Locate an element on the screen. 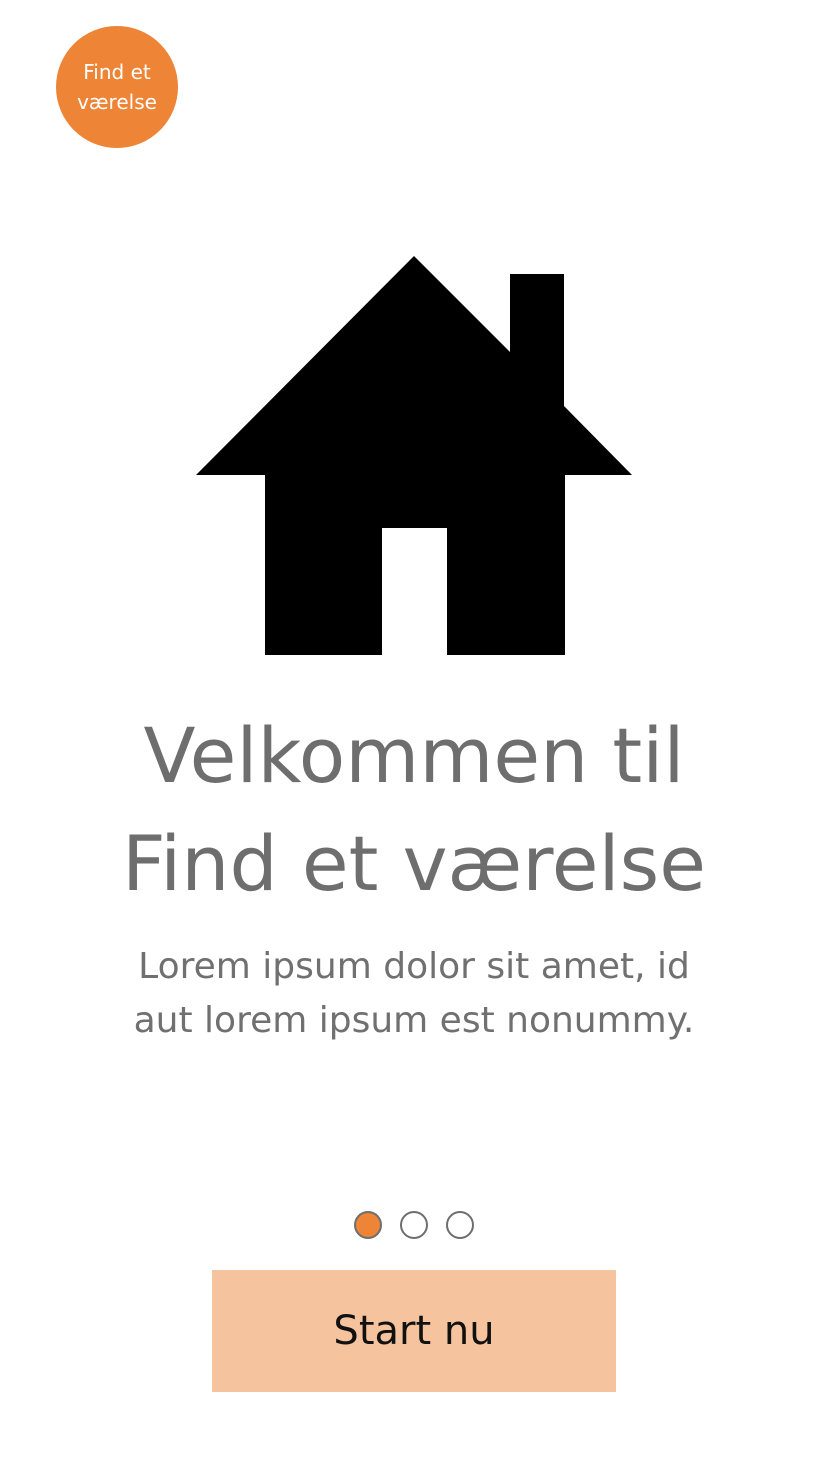 Image resolution: width=828 pixels, height=1470 pixels. logo-text-line1: Find et is located at coordinates (117, 72).